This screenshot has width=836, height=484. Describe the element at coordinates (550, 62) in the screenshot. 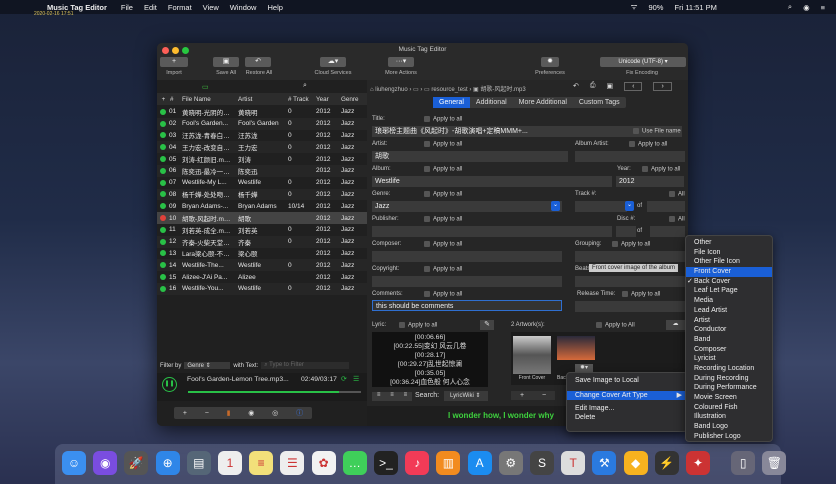

I see `preferences-button: ✹` at that location.